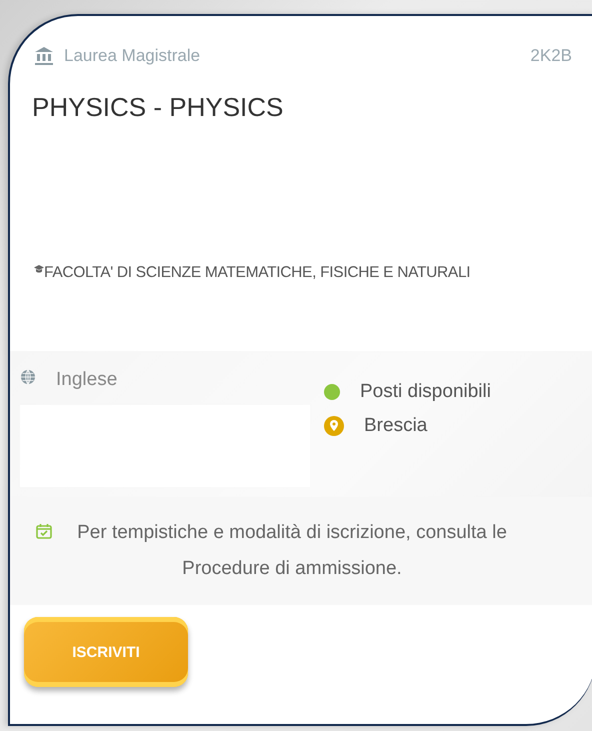 Image resolution: width=592 pixels, height=731 pixels. Describe the element at coordinates (133, 56) in the screenshot. I see `degree-type: Laurea Magistrale` at that location.